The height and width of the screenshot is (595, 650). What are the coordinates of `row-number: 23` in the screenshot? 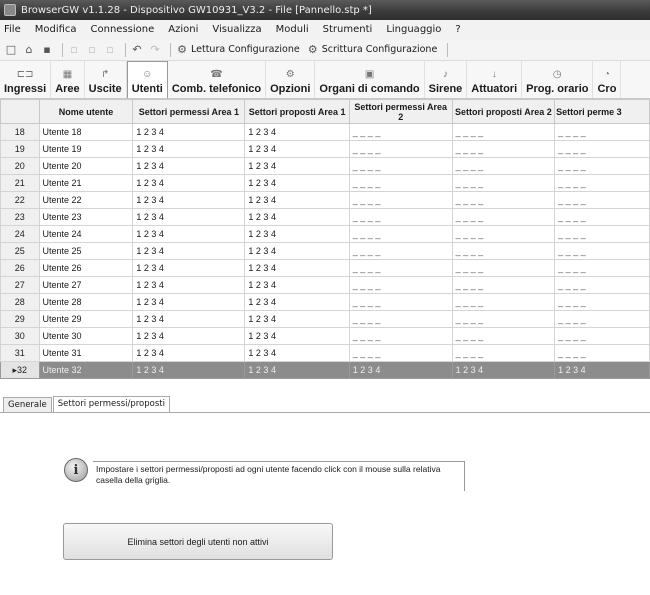 It's located at (20, 217).